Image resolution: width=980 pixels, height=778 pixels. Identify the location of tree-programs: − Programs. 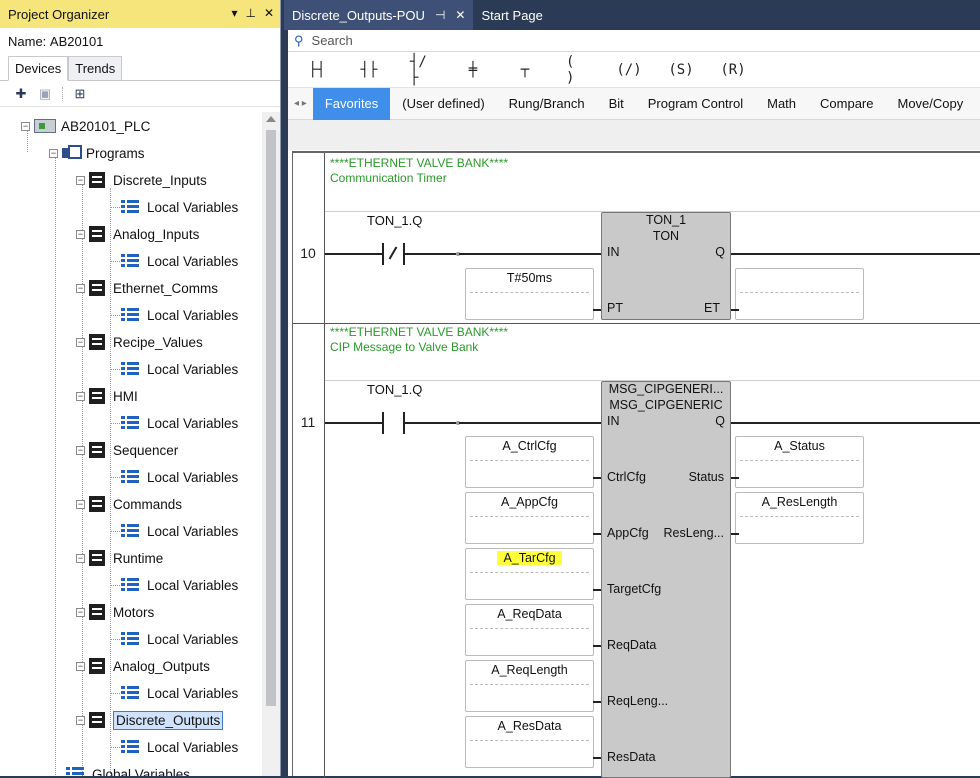
(97, 153).